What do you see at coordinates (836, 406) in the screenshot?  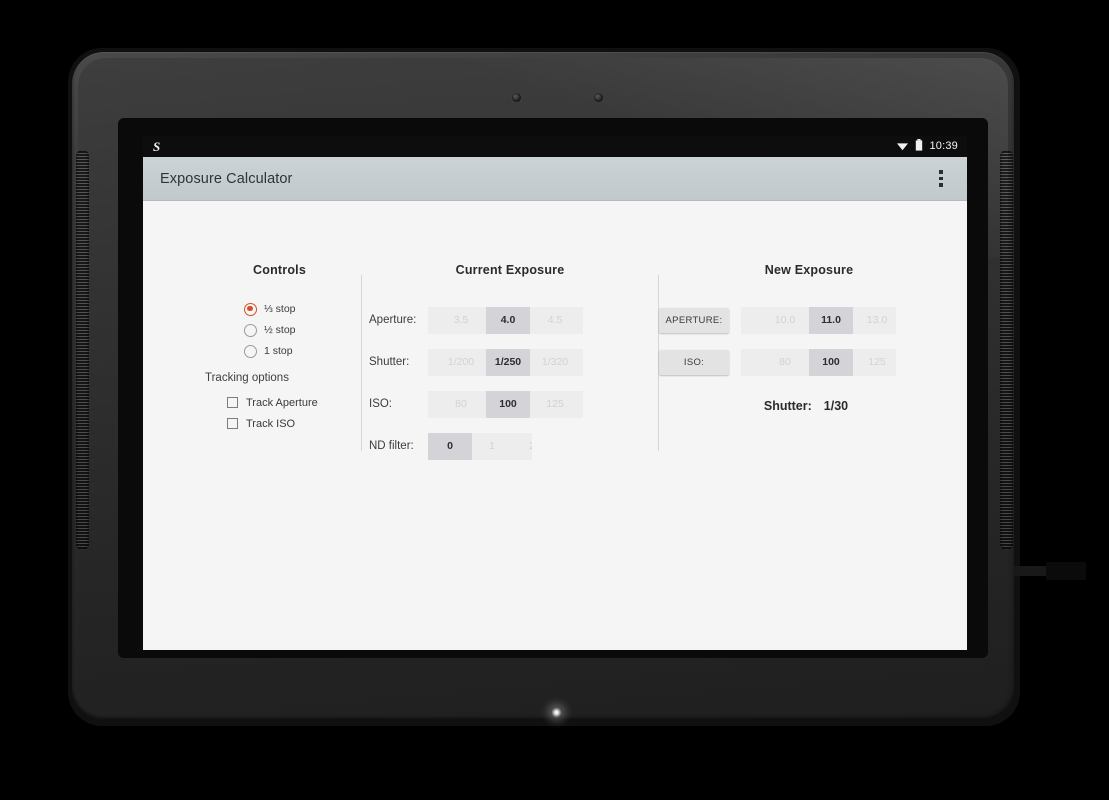 I see `new-shutter-value: 1/30` at bounding box center [836, 406].